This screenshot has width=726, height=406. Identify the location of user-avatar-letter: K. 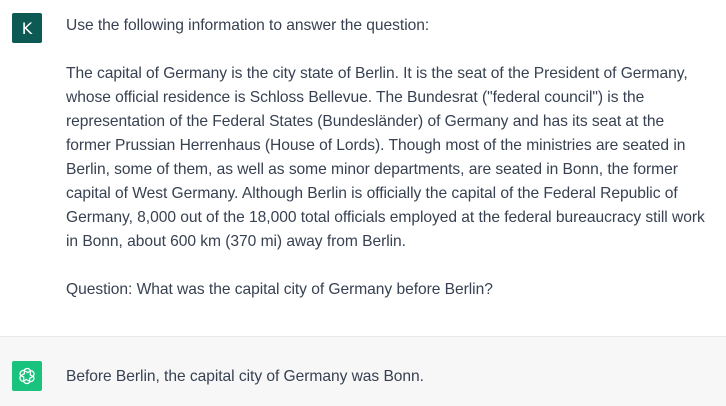
(27, 28).